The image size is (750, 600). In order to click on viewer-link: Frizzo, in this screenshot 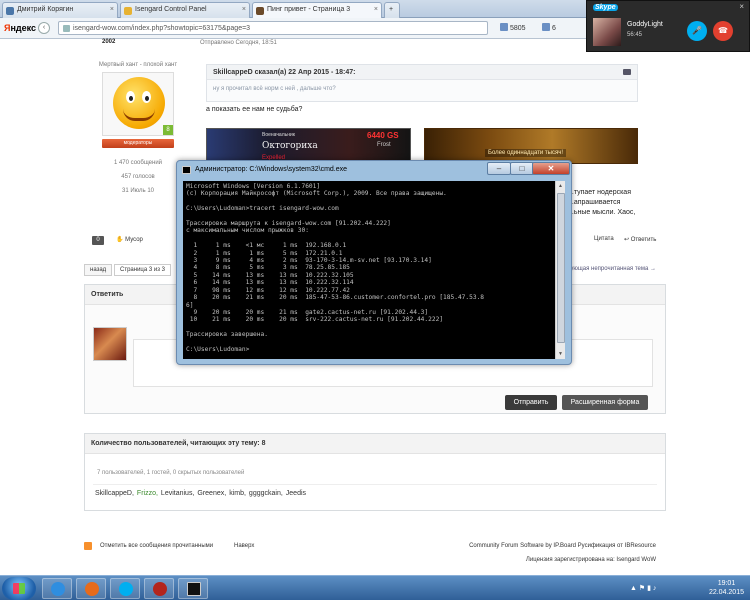, I will do `click(147, 493)`.